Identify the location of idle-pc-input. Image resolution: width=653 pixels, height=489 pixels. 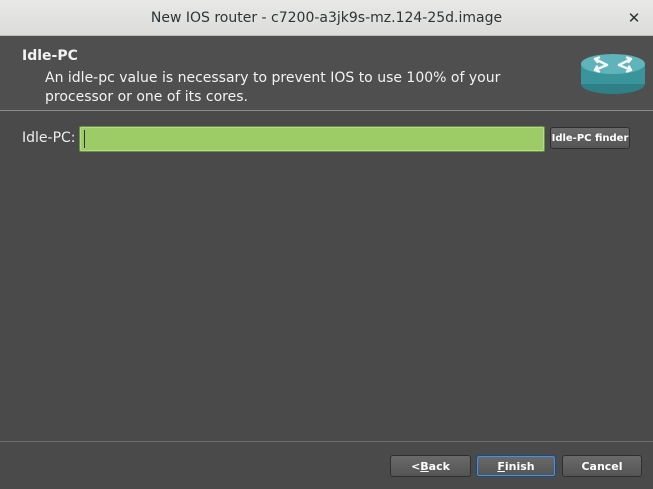
(312, 139).